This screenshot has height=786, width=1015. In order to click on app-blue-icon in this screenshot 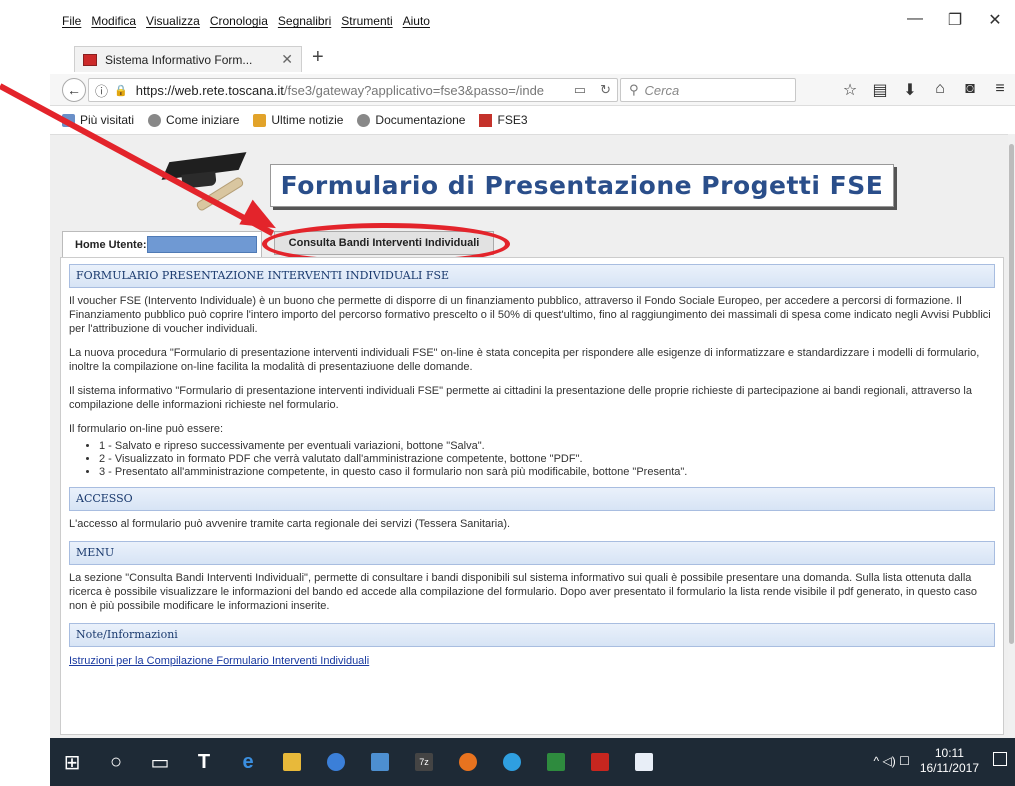, I will do `click(380, 762)`.